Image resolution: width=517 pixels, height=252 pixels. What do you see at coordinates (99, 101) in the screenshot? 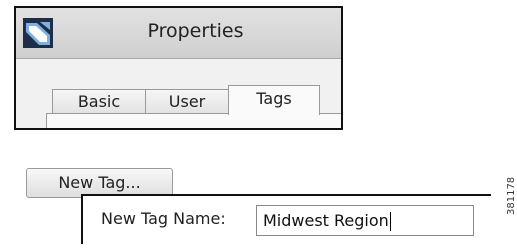
I see `tab-basic: Basic` at bounding box center [99, 101].